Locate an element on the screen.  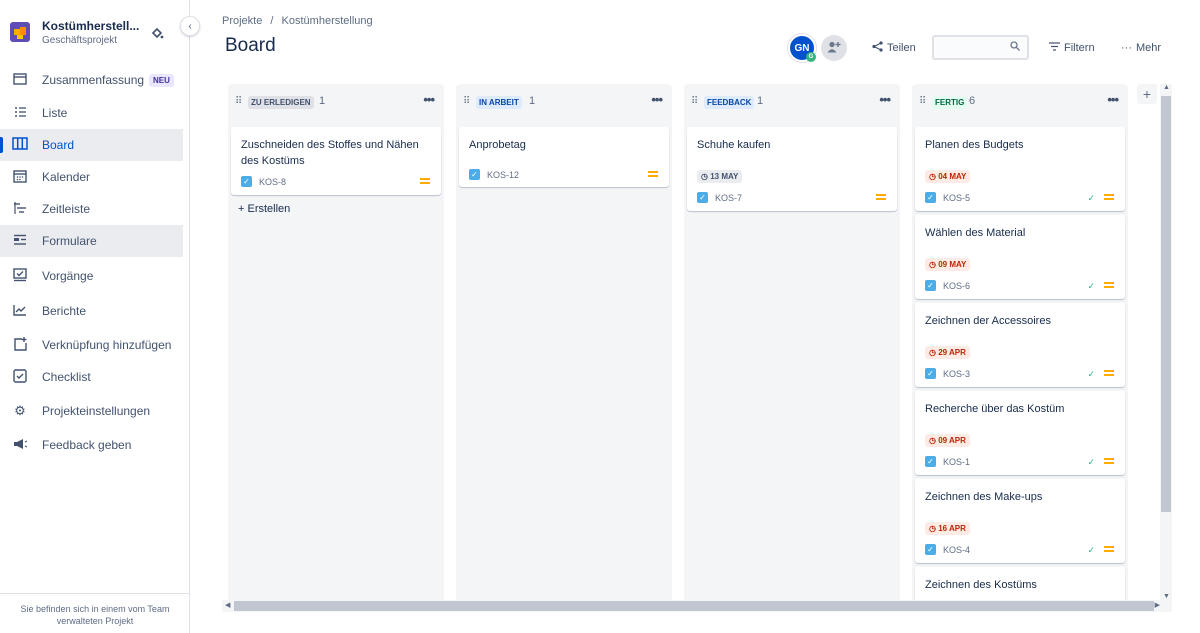
card-key: KOS-12 is located at coordinates (503, 175).